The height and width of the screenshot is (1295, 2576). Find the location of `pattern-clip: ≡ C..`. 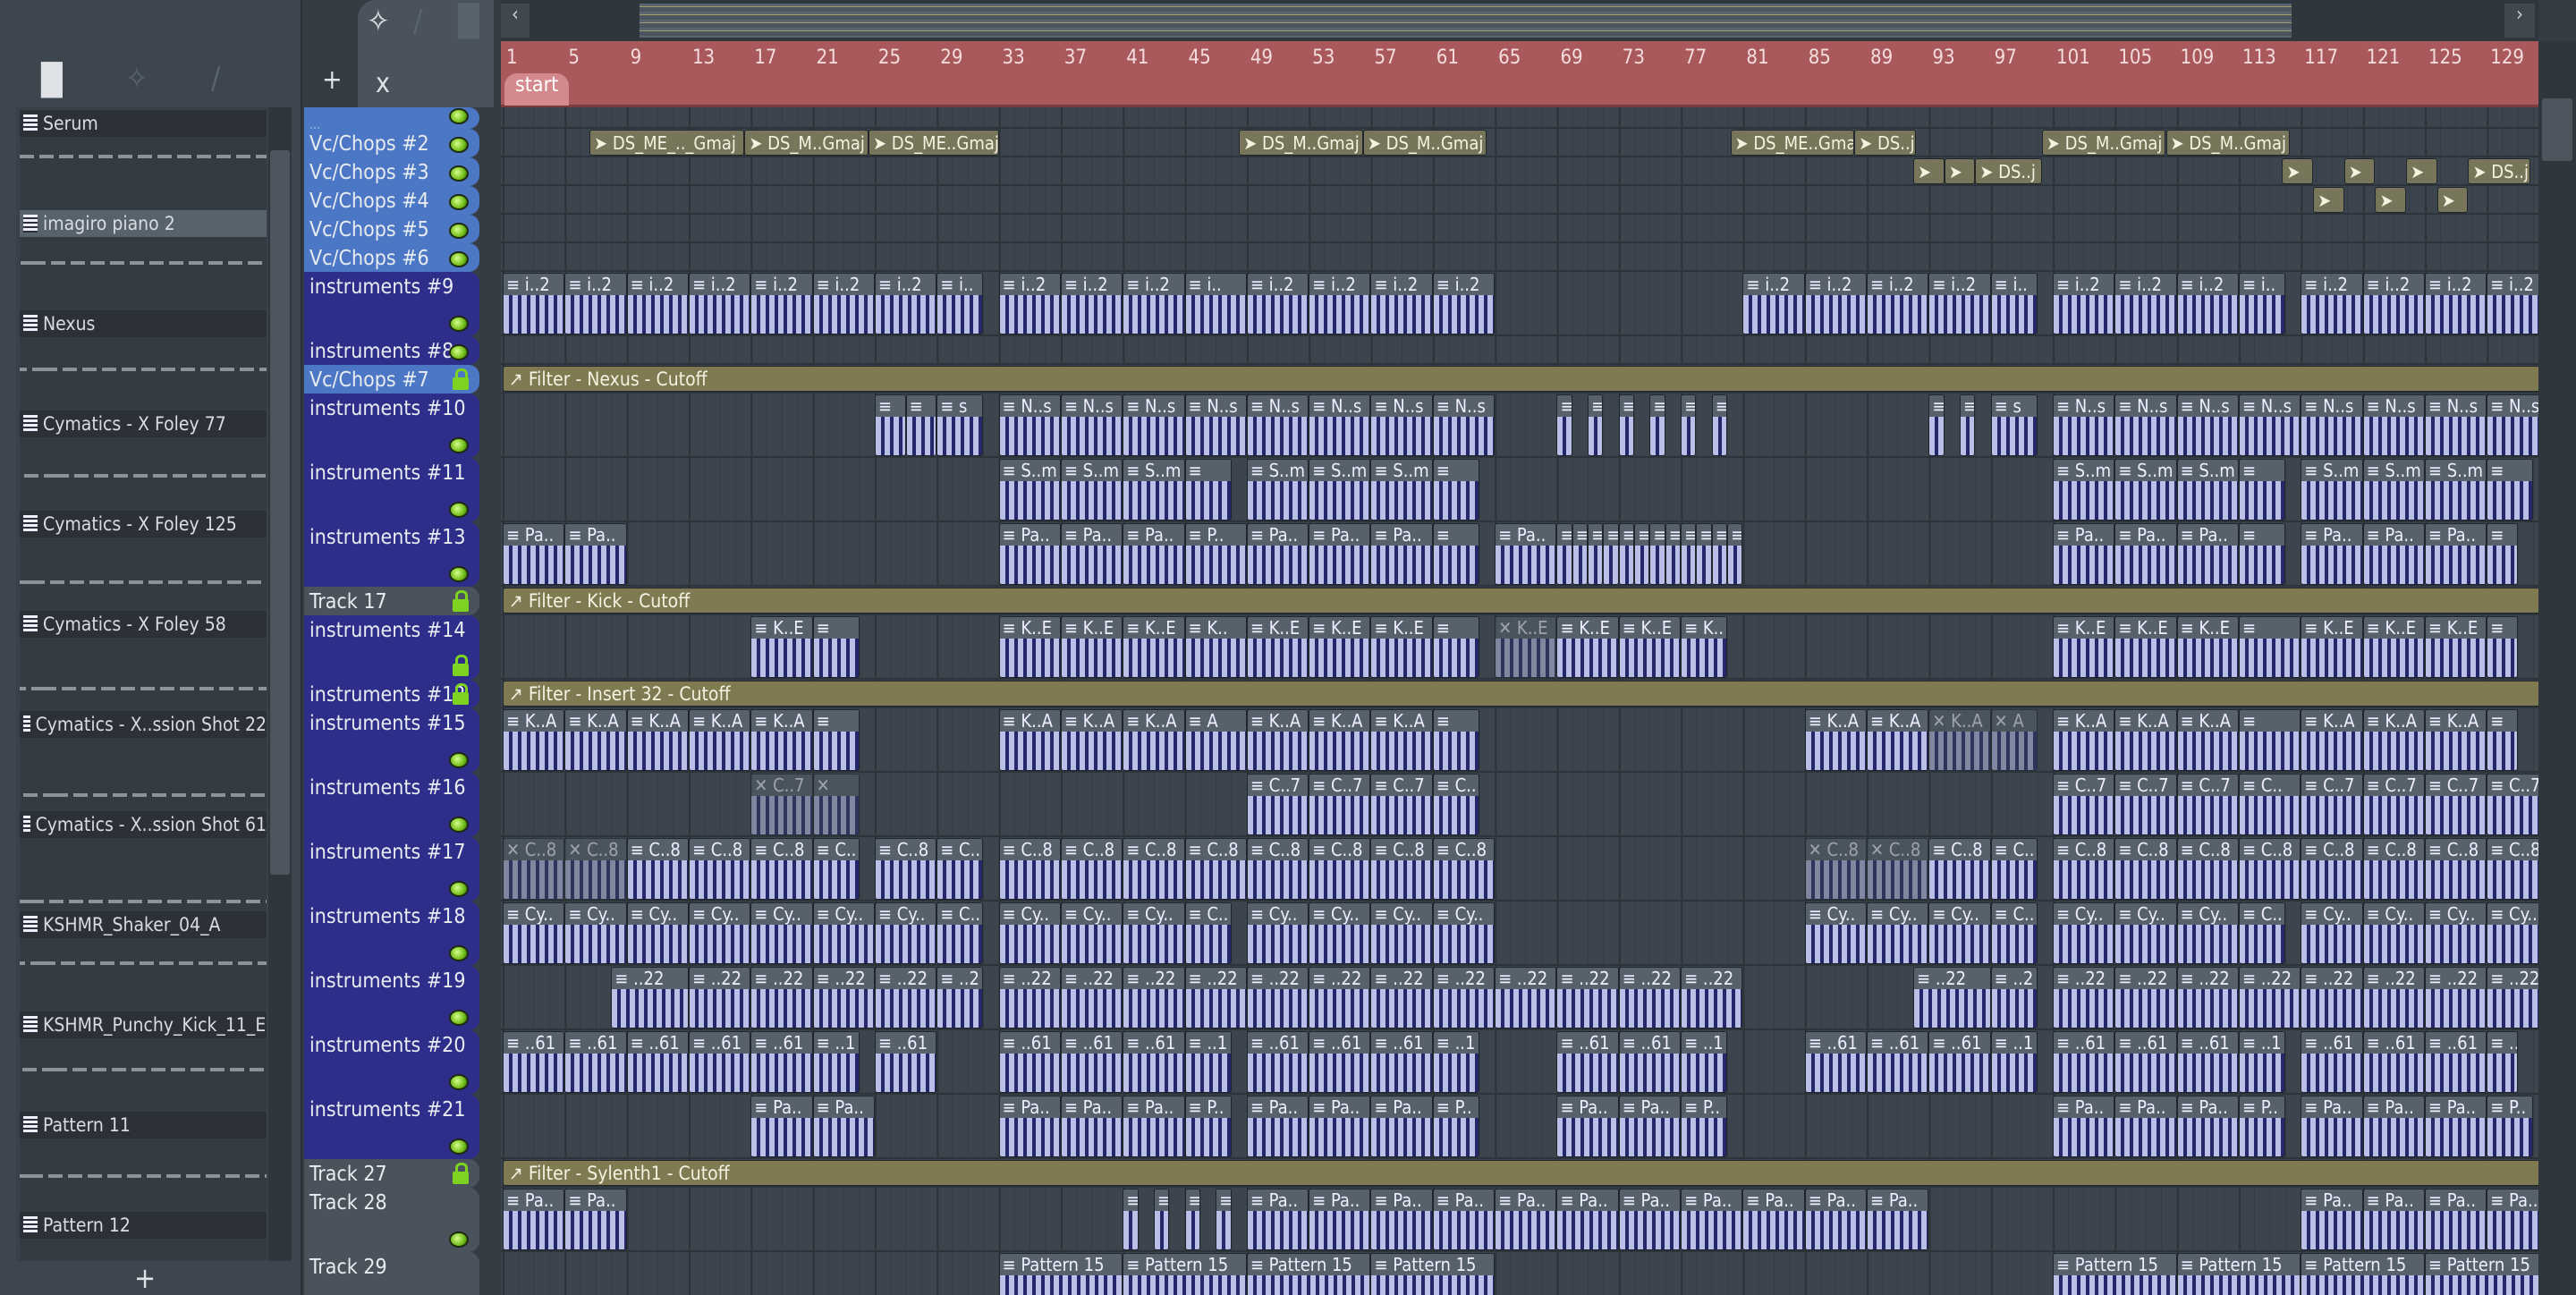

pattern-clip: ≡ C.. is located at coordinates (2014, 933).